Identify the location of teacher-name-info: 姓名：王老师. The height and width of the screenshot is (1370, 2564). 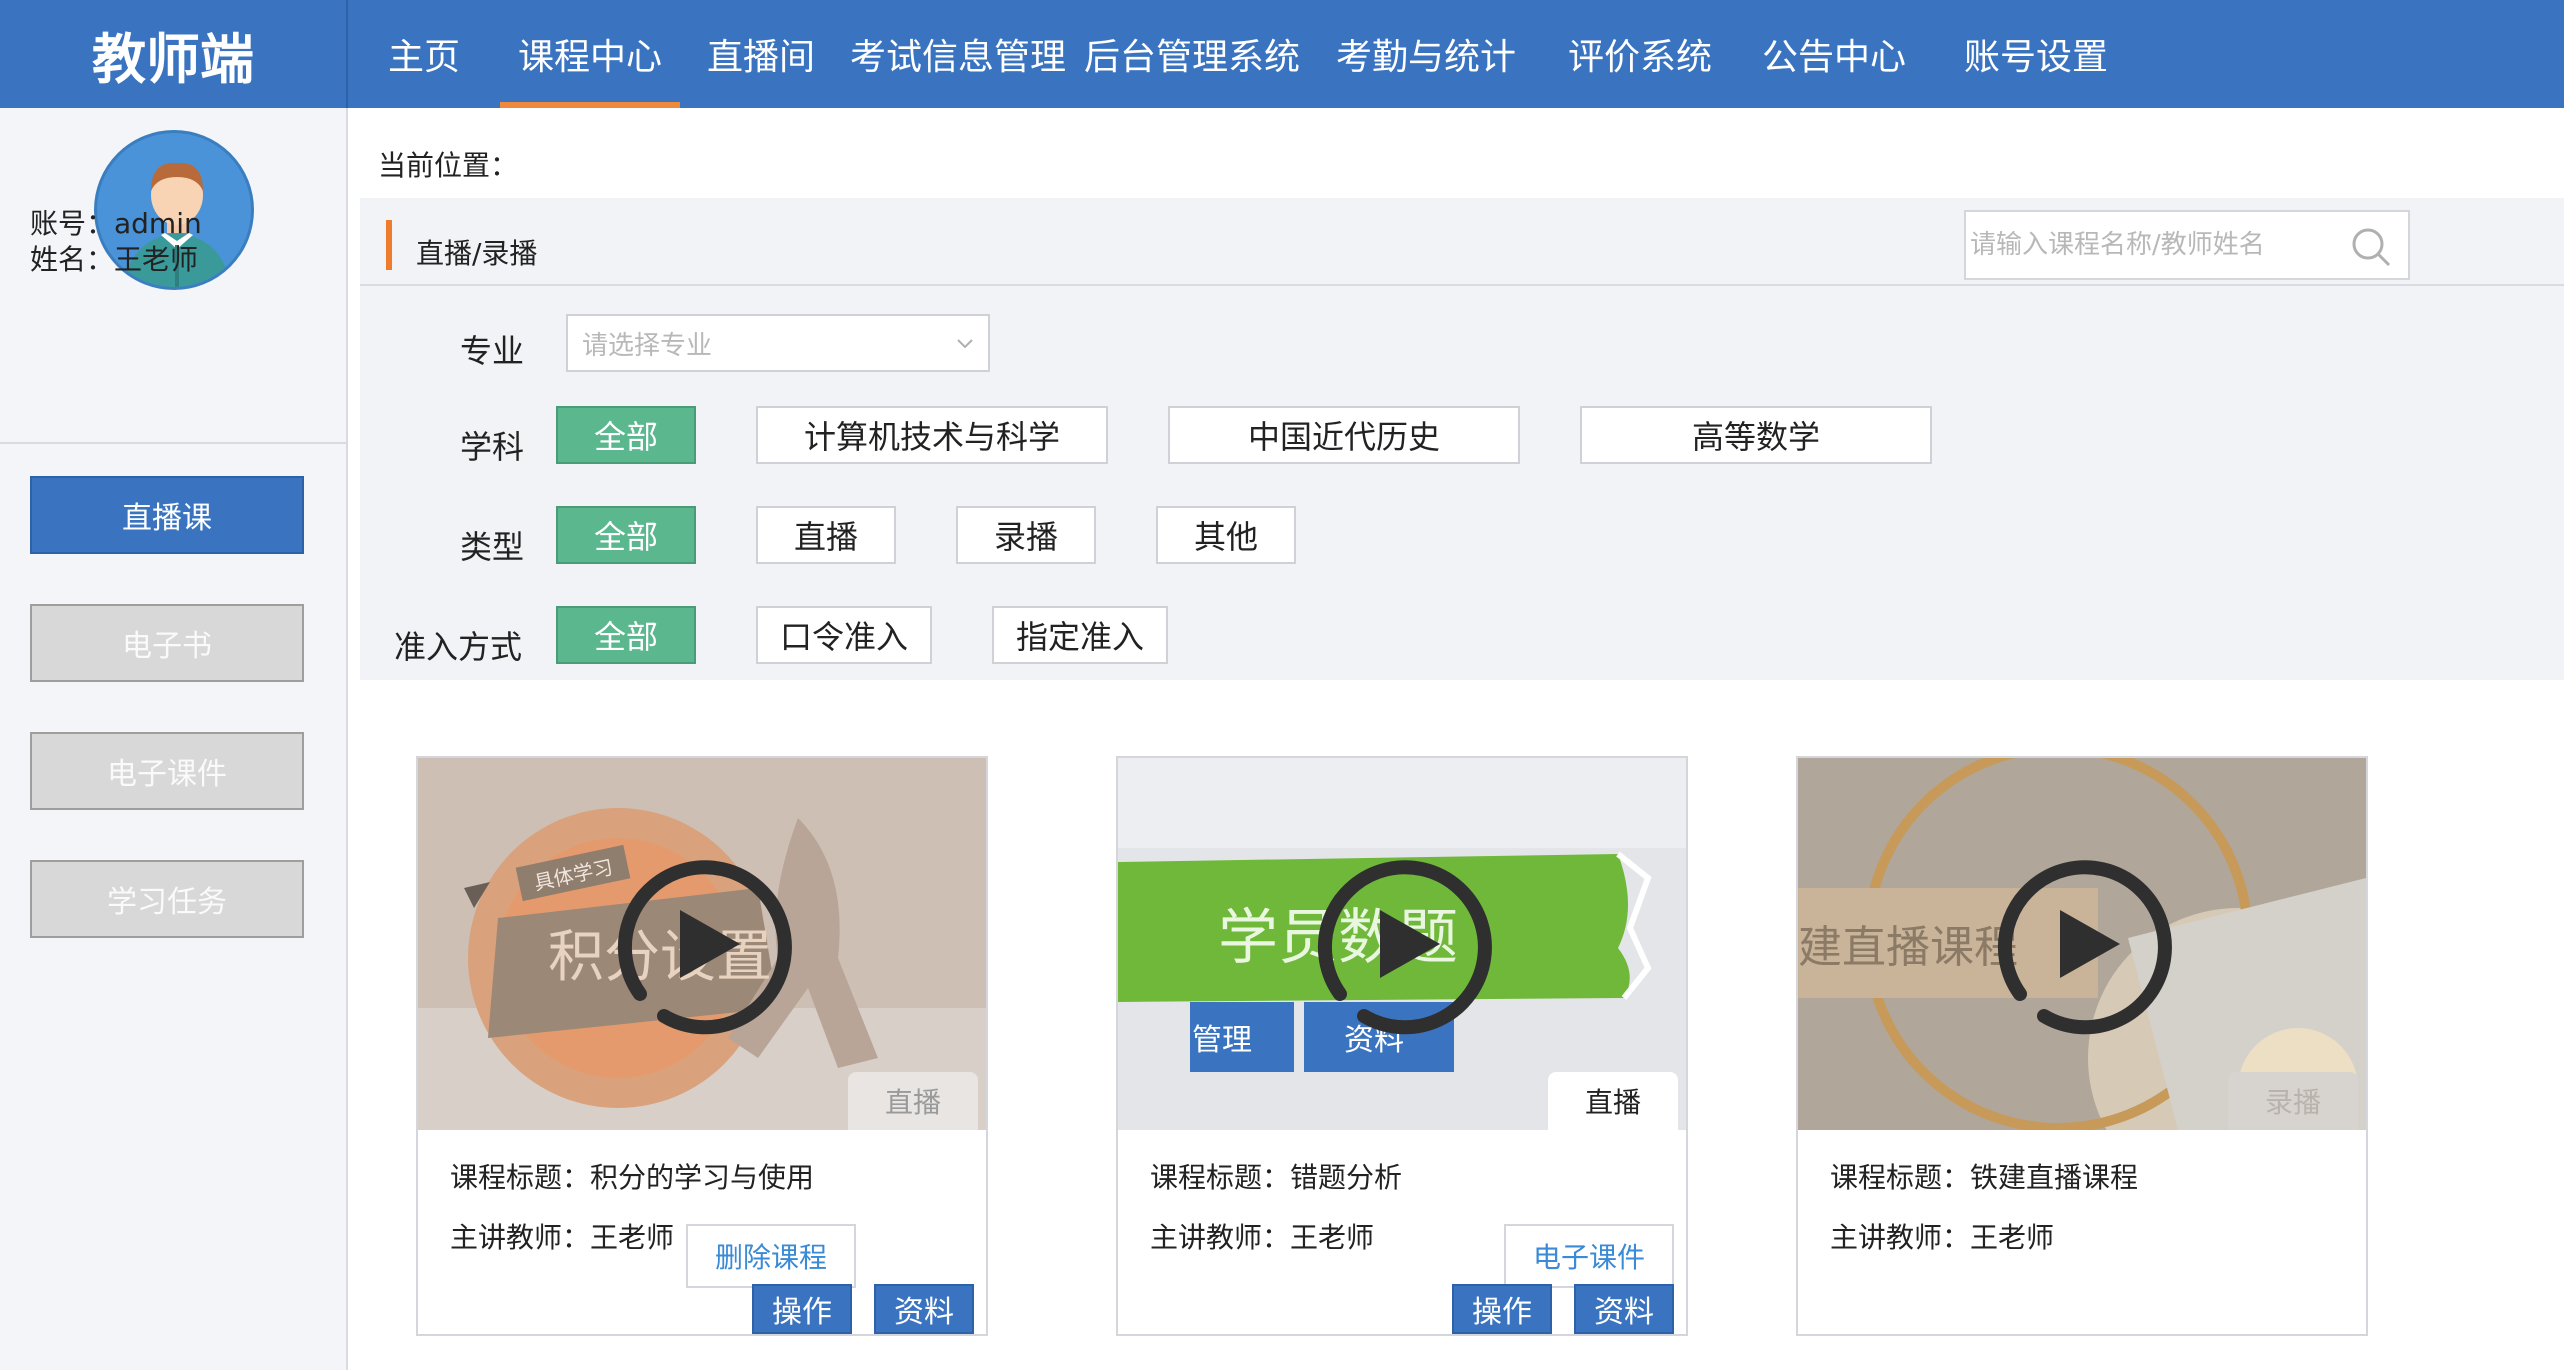
(114, 259).